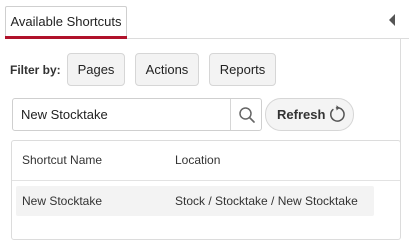 The width and height of the screenshot is (409, 240). I want to click on column-header-shortcut-name: Shortcut Name, so click(62, 160).